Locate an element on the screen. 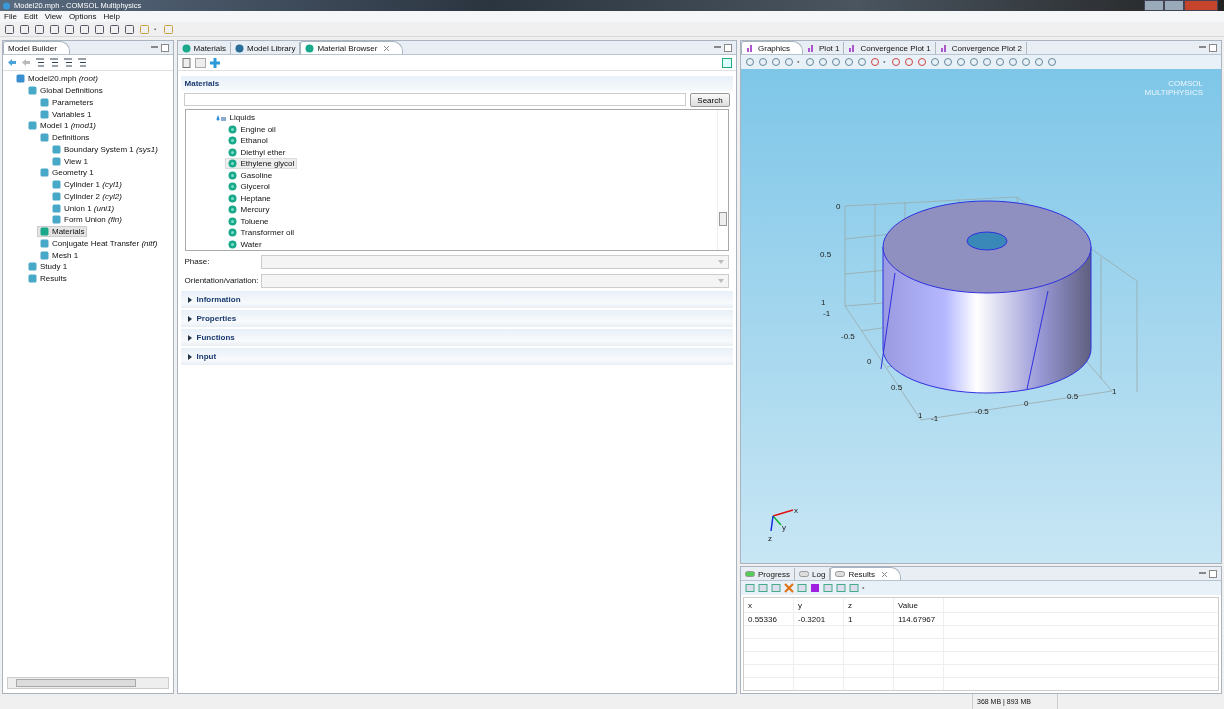  tree-item: Boundary System 1 (sys1) is located at coordinates (105, 149).